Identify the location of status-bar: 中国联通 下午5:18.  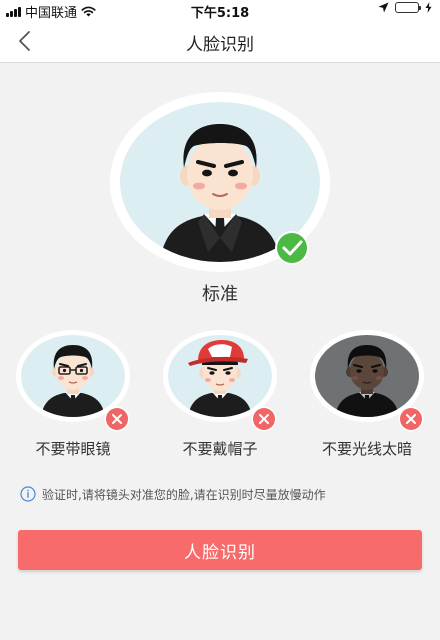
(220, 10).